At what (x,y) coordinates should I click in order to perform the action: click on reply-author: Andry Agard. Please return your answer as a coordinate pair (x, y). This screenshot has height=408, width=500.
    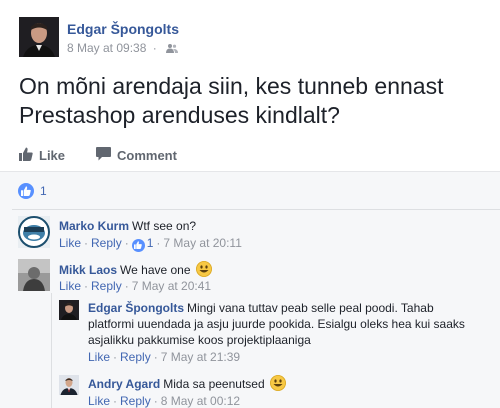
    Looking at the image, I should click on (124, 384).